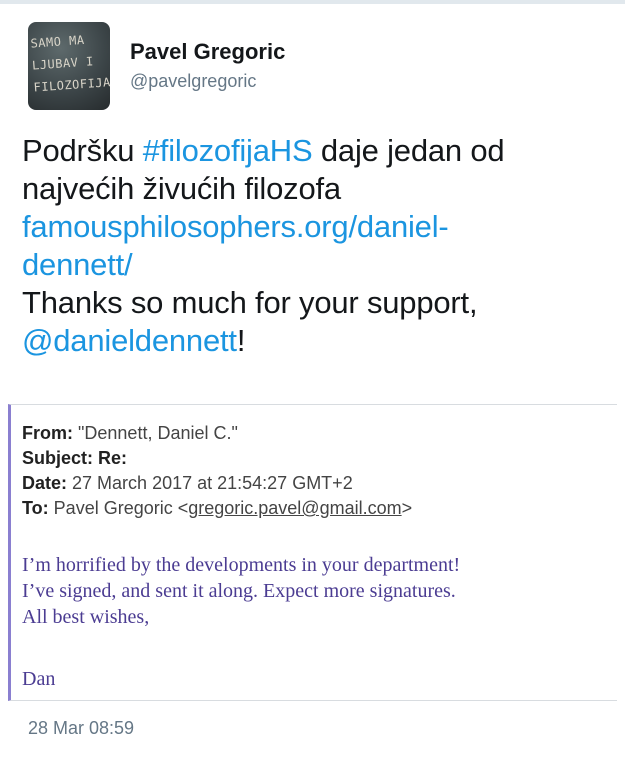  What do you see at coordinates (207, 81) in the screenshot?
I see `user-handle: @pavelgregoric` at bounding box center [207, 81].